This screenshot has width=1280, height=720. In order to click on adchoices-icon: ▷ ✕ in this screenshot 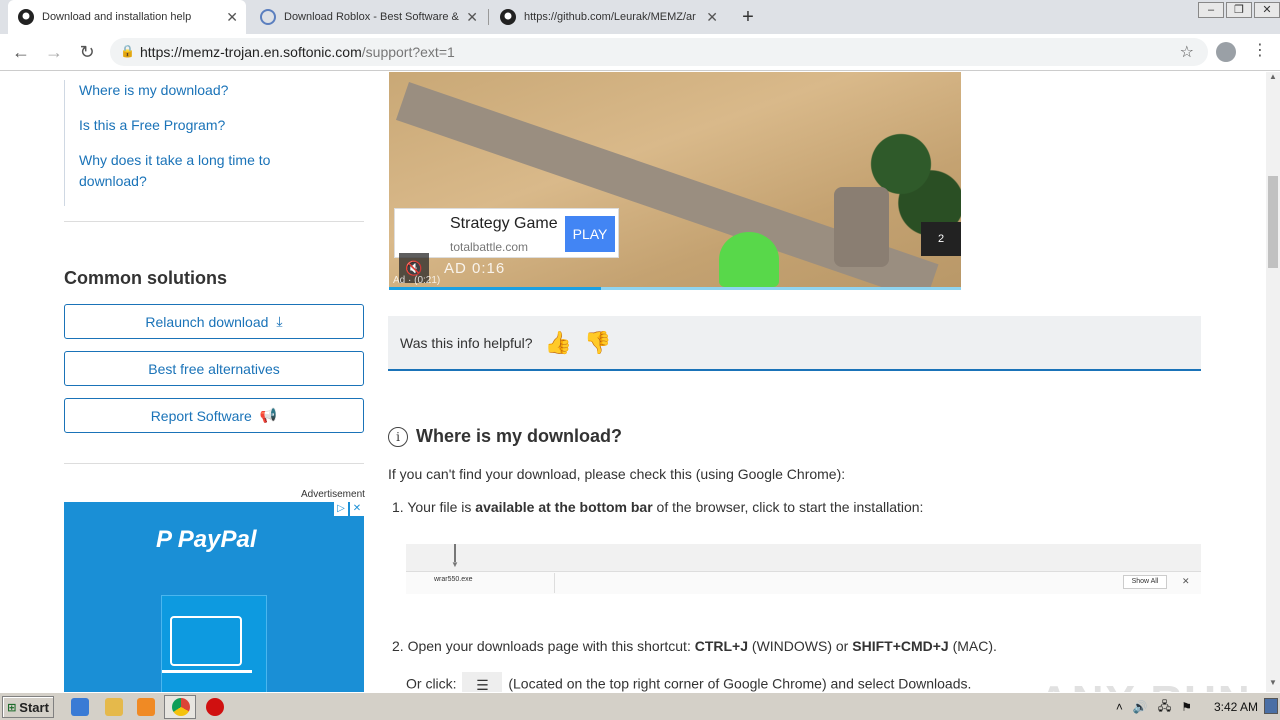, I will do `click(348, 509)`.